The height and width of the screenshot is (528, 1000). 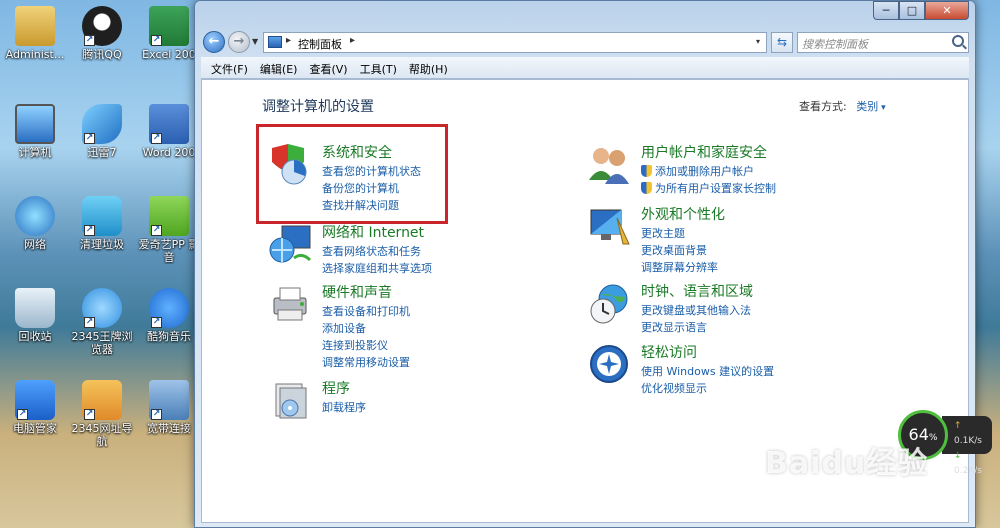 What do you see at coordinates (366, 345) in the screenshot?
I see `link-connect-projector: 连接到投影仪` at bounding box center [366, 345].